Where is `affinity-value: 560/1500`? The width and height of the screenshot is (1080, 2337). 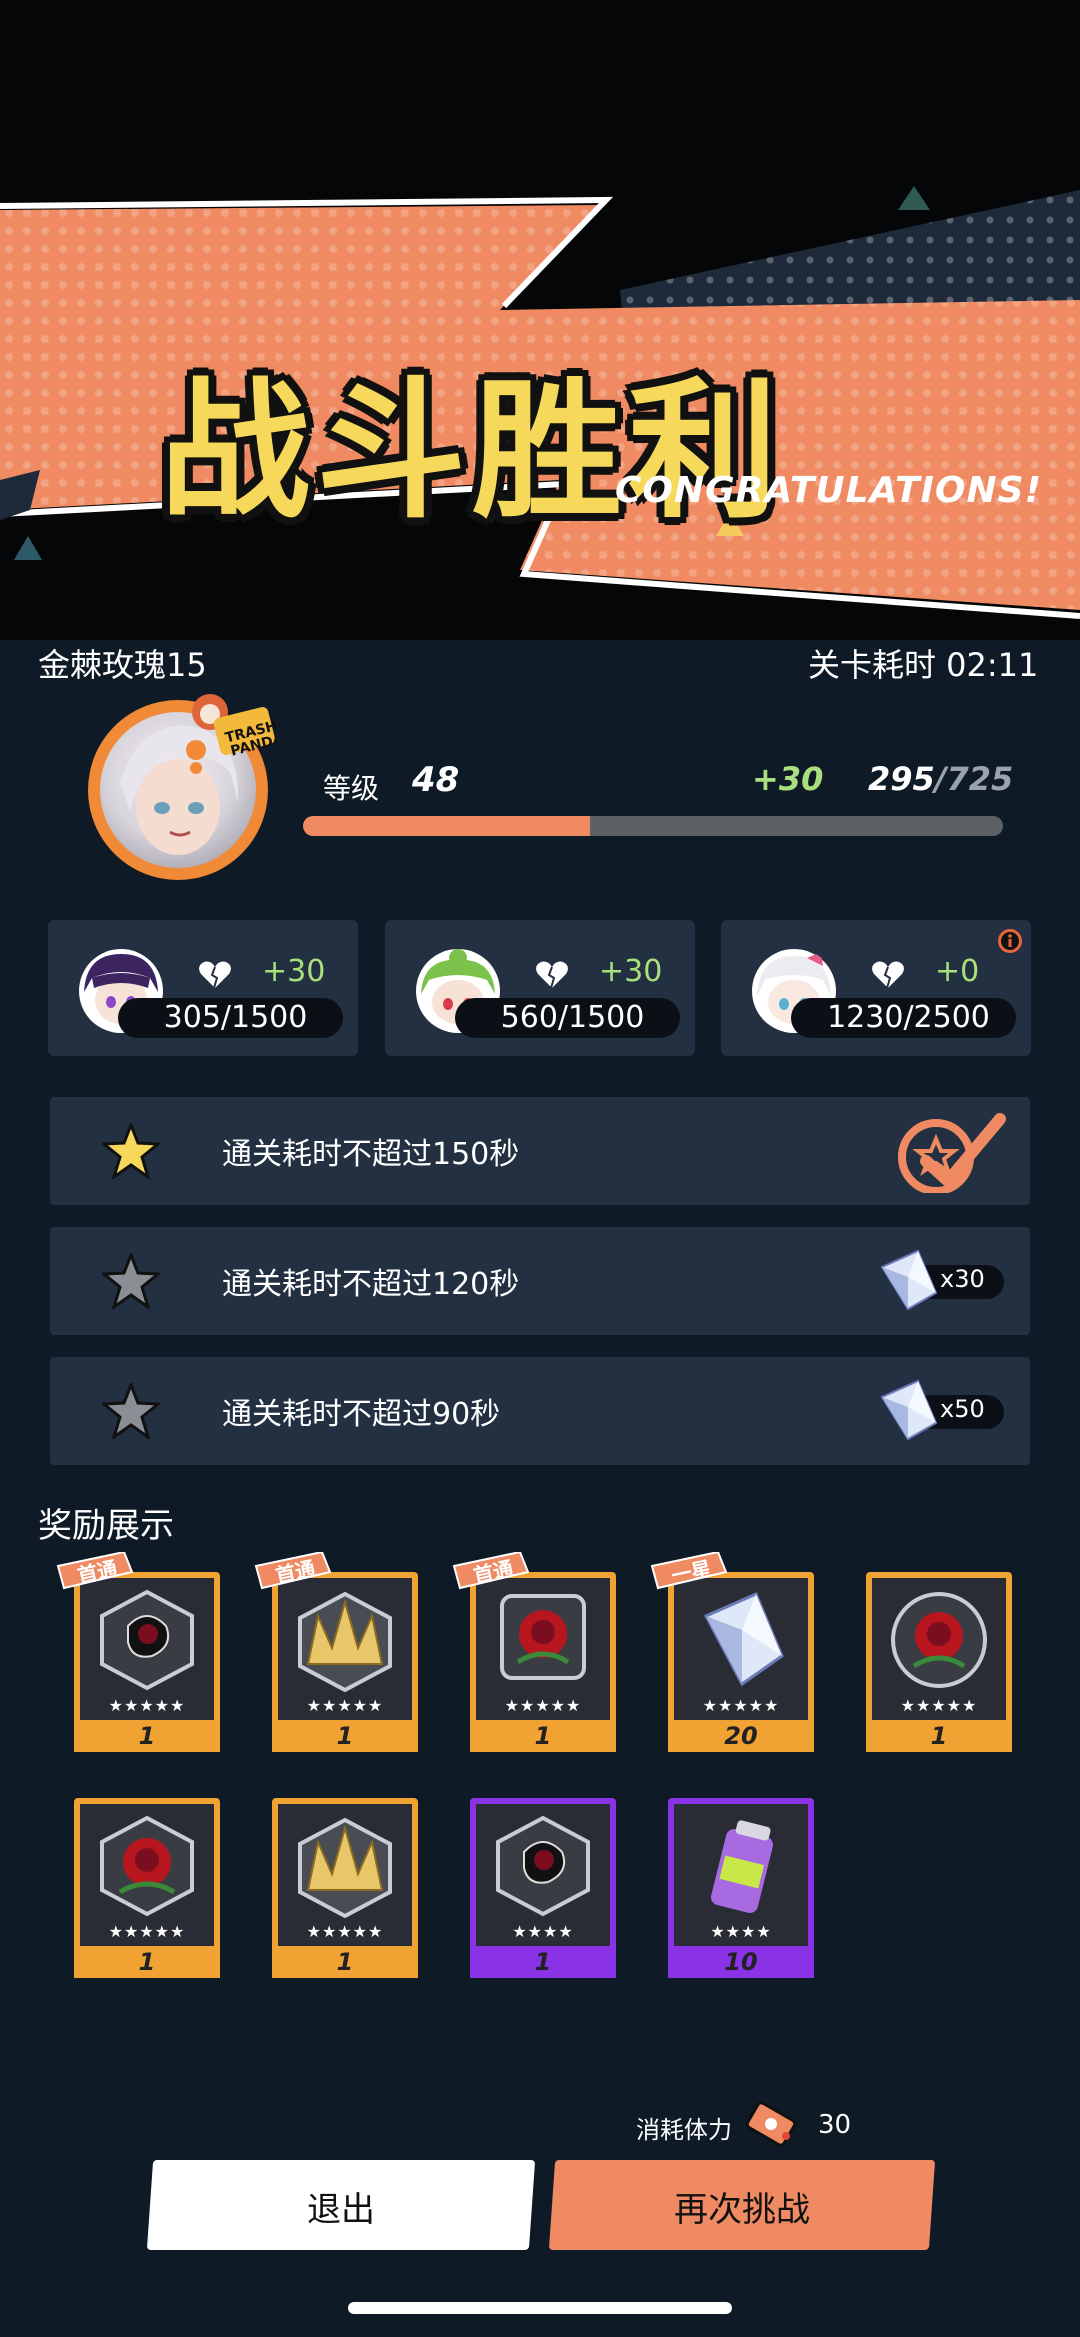 affinity-value: 560/1500 is located at coordinates (572, 1017).